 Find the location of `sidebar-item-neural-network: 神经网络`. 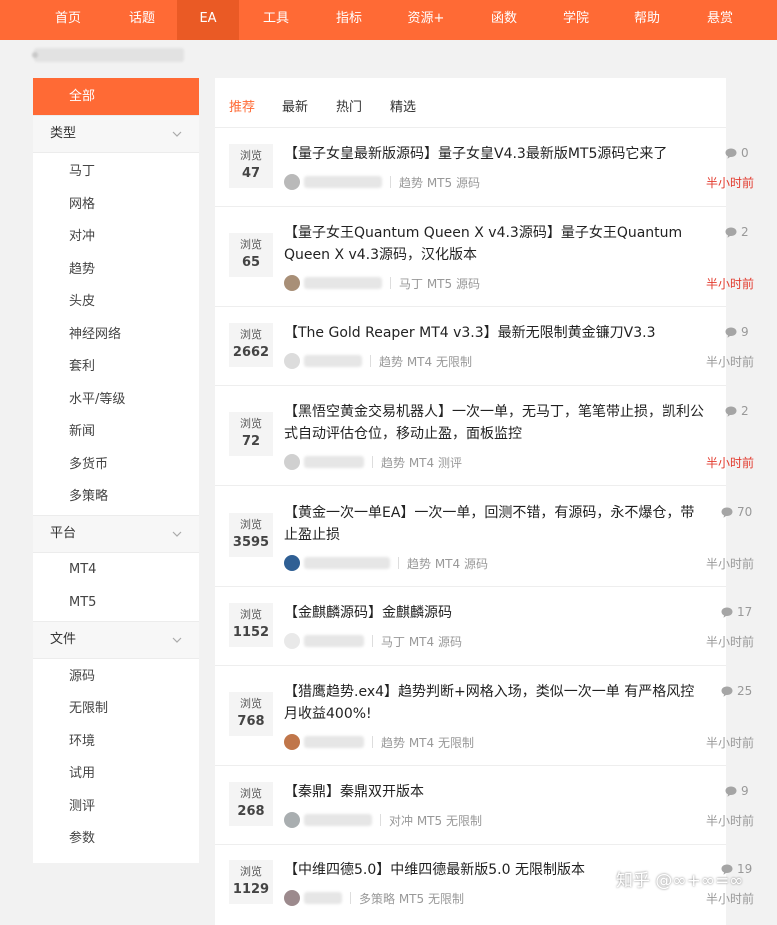

sidebar-item-neural-network: 神经网络 is located at coordinates (95, 335).